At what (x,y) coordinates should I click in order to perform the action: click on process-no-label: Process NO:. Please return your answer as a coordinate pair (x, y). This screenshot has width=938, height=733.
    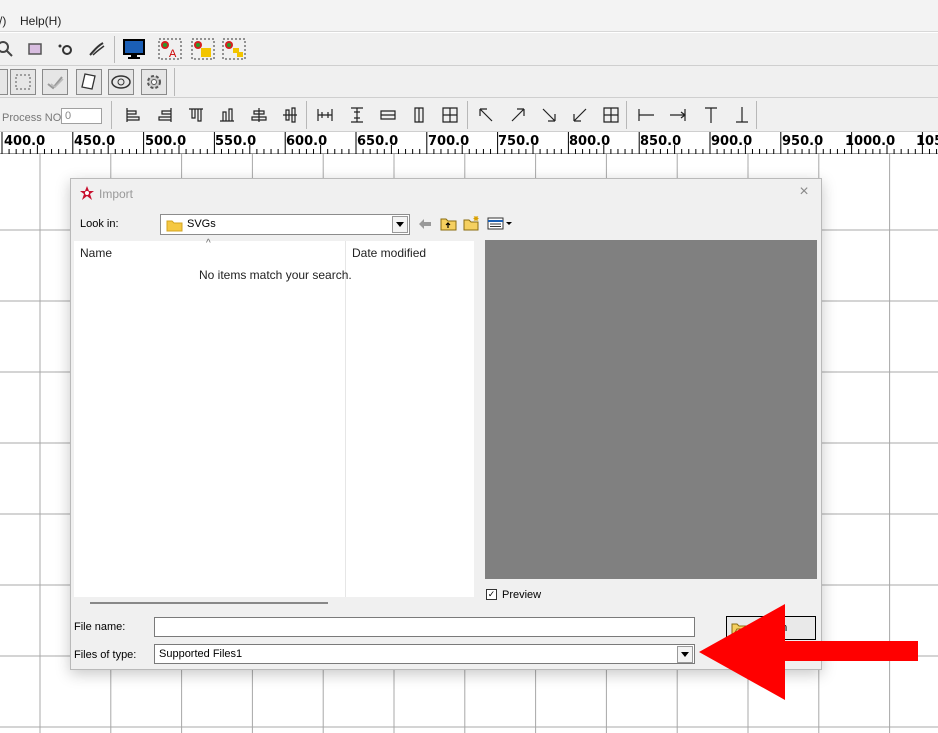
    Looking at the image, I should click on (33, 118).